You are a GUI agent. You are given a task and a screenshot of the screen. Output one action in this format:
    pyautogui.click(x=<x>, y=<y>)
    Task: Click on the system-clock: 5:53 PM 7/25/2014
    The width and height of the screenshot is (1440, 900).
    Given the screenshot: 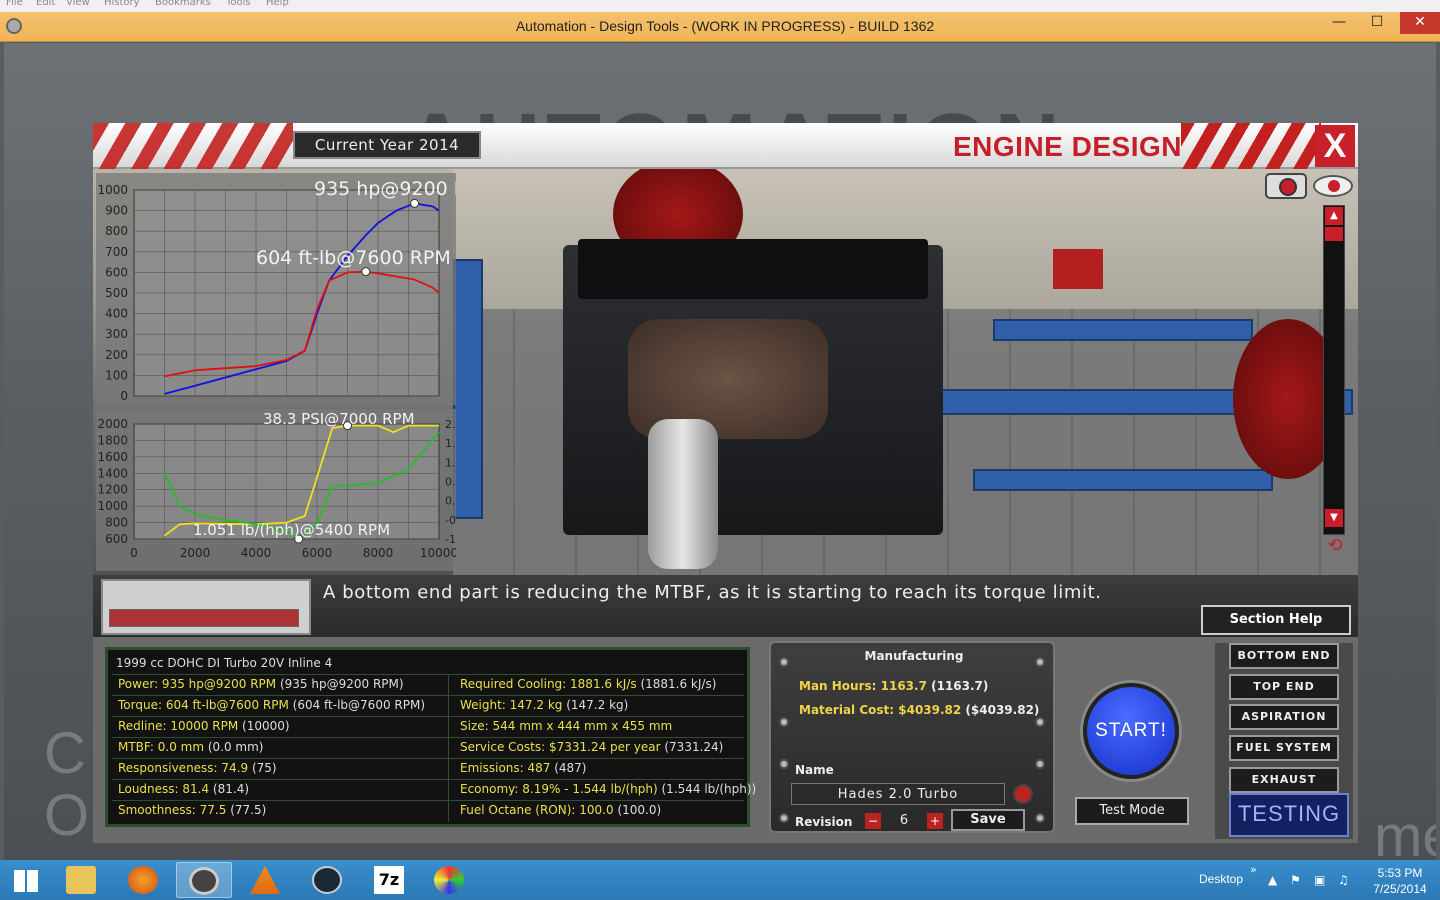 What is the action you would take?
    pyautogui.click(x=1400, y=881)
    